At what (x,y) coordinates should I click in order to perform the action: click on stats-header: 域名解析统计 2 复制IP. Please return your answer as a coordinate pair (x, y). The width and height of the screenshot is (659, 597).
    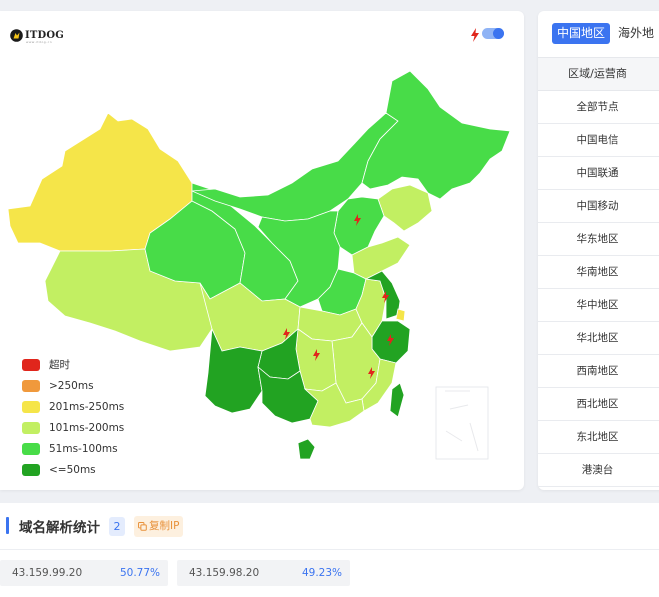
    Looking at the image, I should click on (329, 526).